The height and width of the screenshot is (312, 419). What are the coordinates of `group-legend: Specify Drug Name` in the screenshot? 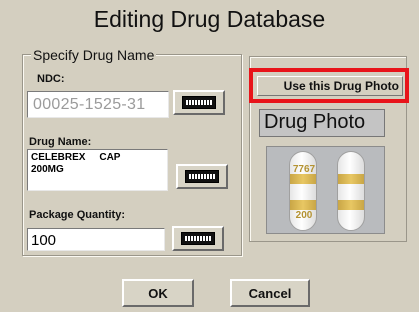 It's located at (94, 55).